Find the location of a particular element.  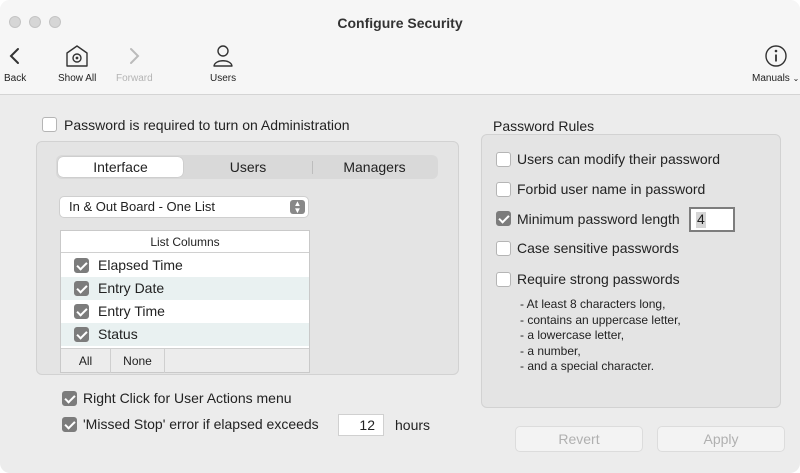

list-row-label: Entry Time is located at coordinates (131, 311).